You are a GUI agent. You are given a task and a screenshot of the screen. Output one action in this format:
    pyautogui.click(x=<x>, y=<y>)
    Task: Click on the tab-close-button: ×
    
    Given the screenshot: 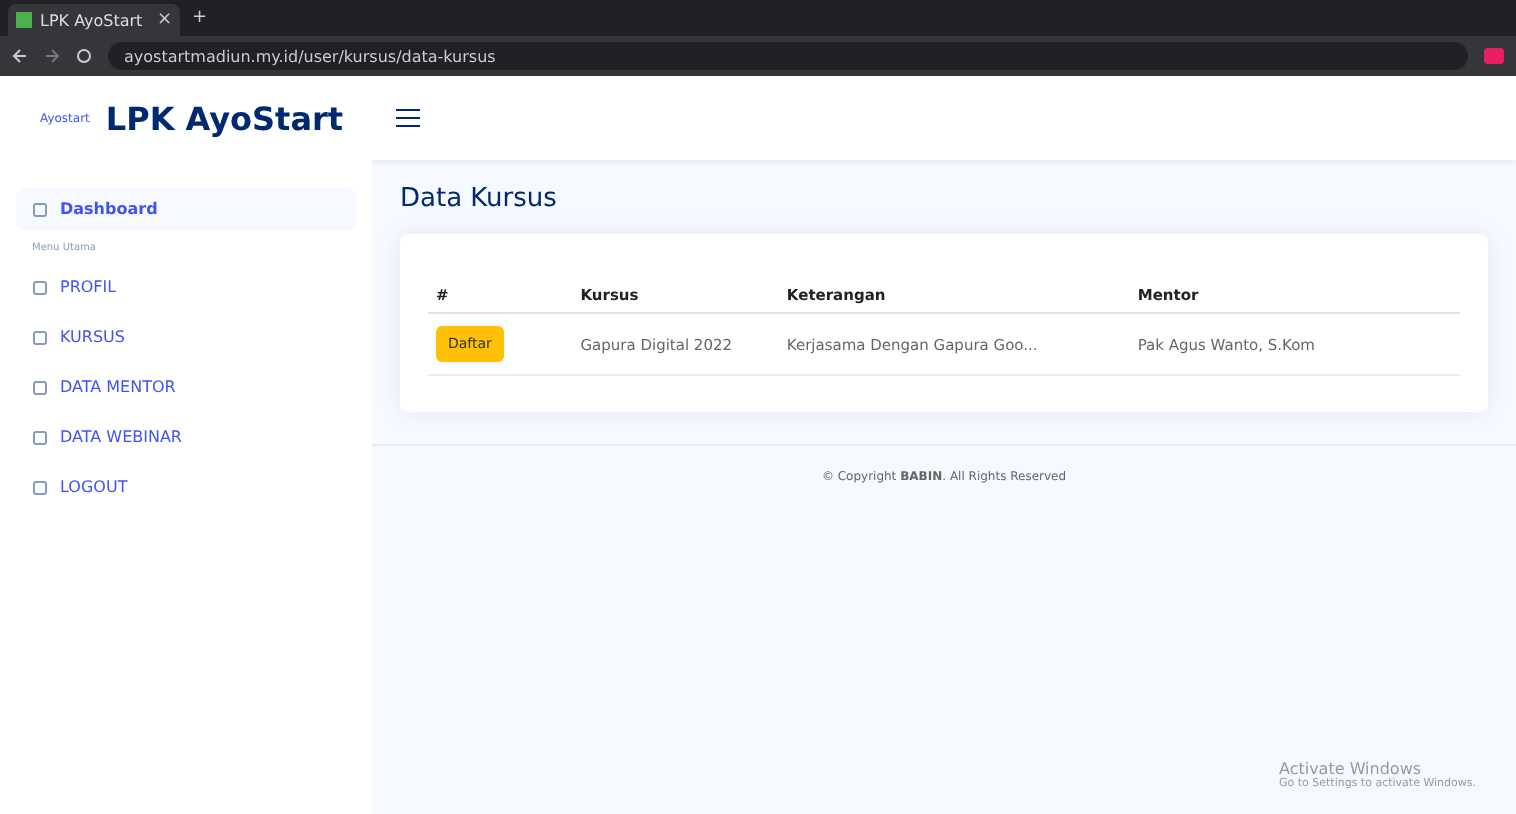 What is the action you would take?
    pyautogui.click(x=164, y=20)
    